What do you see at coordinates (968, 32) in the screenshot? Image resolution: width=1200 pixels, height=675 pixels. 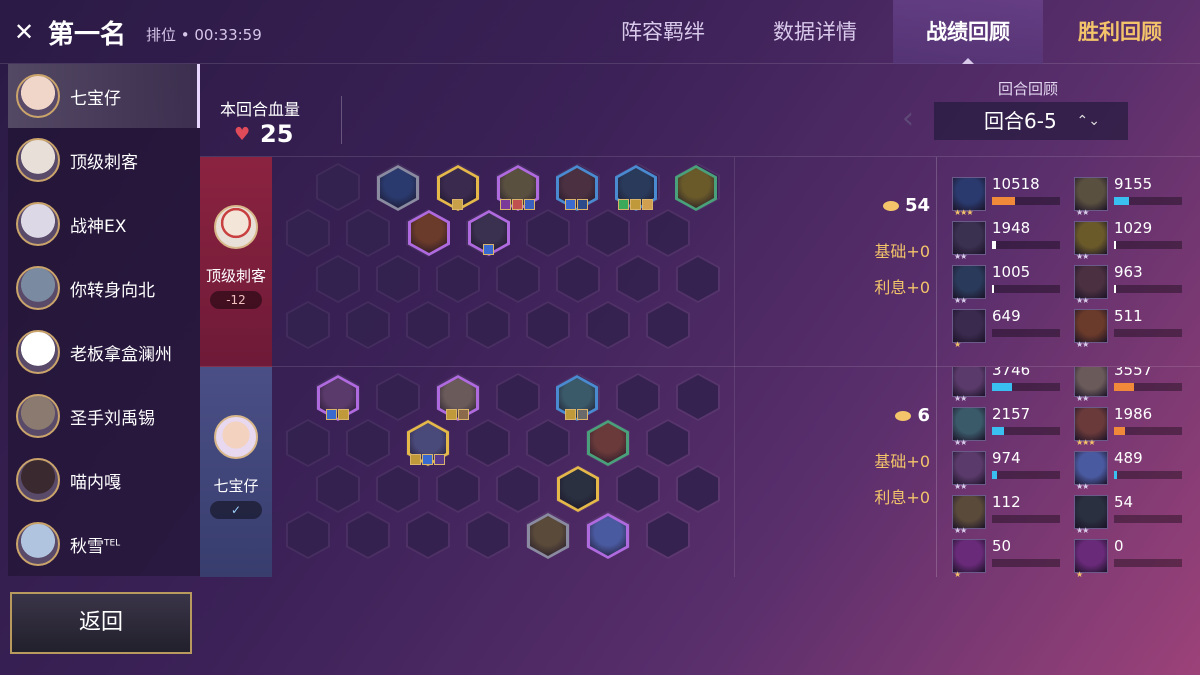 I see `tab-match-review: 战绩回顾` at bounding box center [968, 32].